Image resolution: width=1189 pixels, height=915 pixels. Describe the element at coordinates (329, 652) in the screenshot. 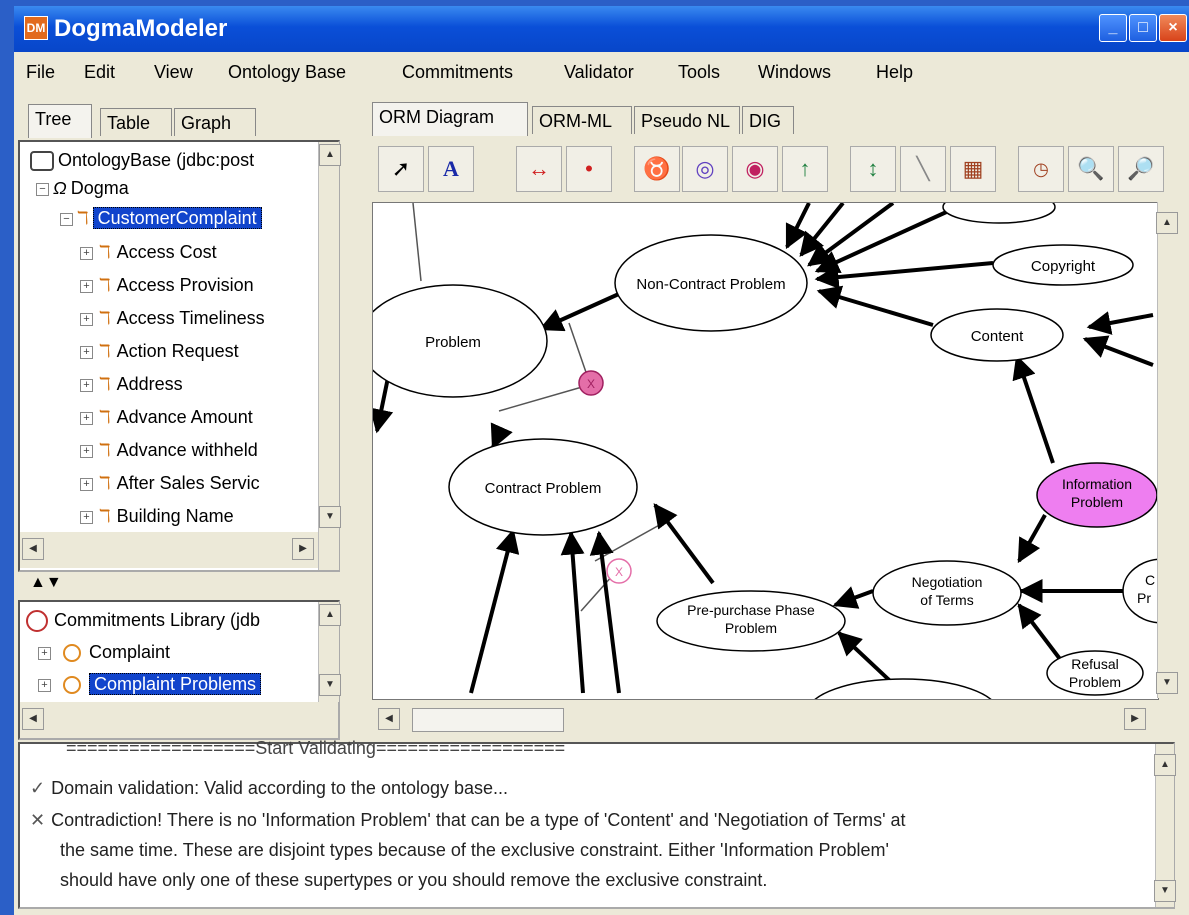

I see `commitments-vertical-scrollbar: ▲ ▼` at that location.